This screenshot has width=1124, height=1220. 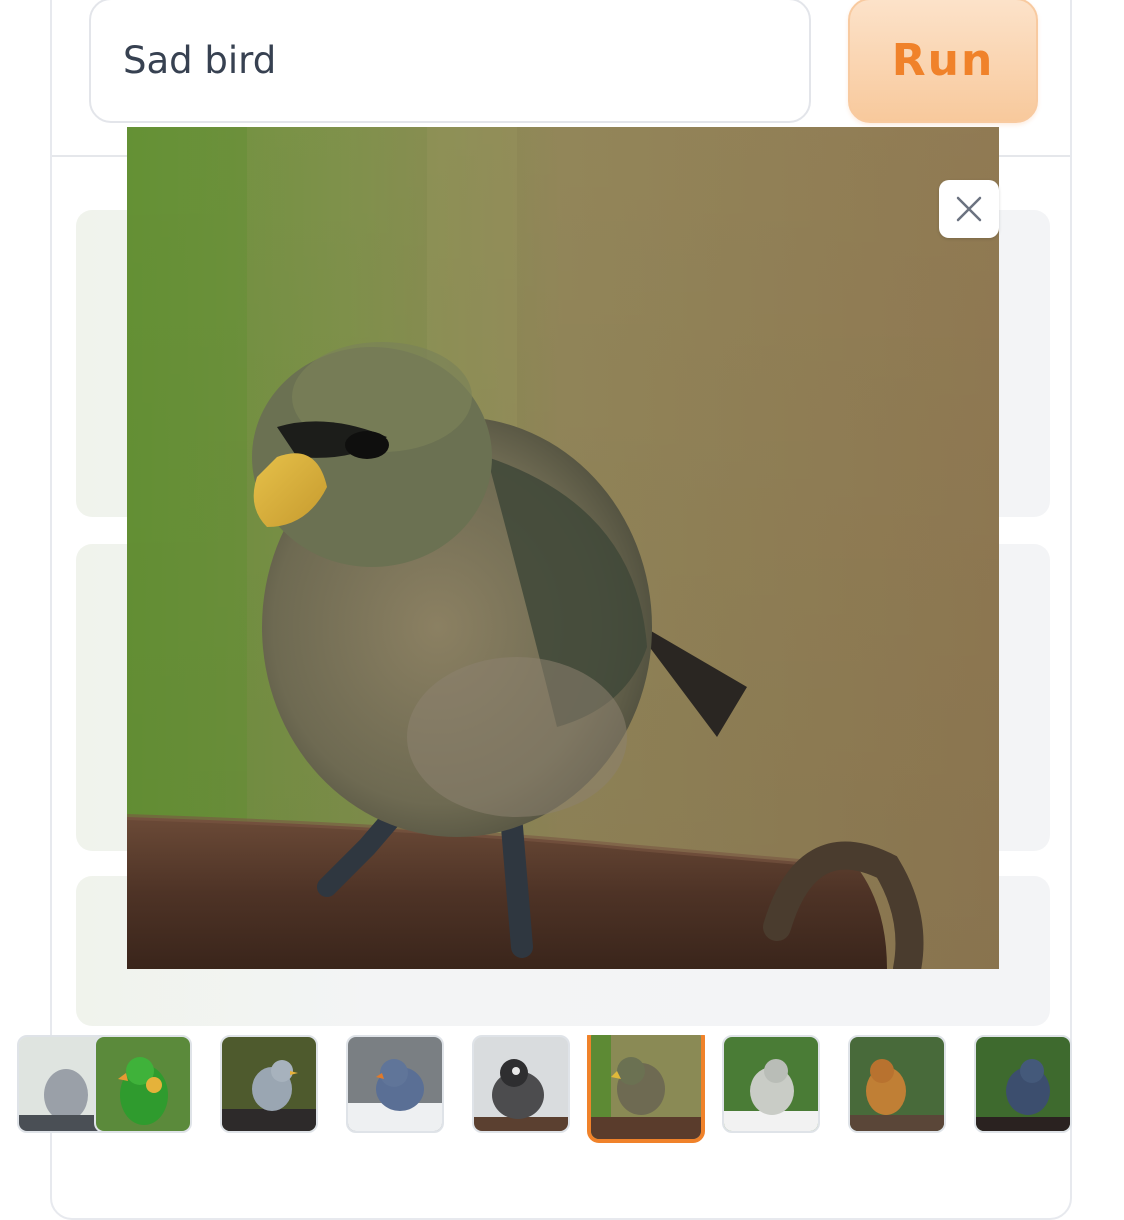 I want to click on thumbnail-strip, so click(x=562, y=1090).